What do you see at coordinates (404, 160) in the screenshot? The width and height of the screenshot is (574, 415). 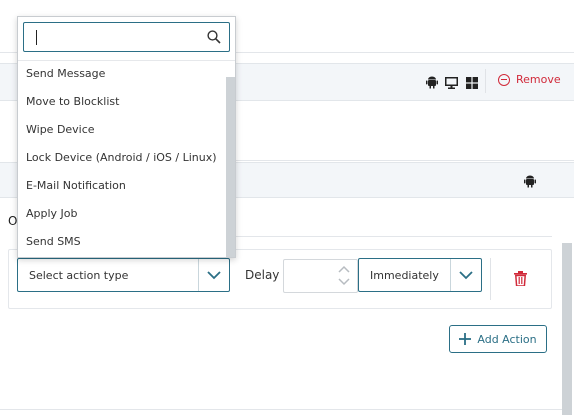 I see `section-divider` at bounding box center [404, 160].